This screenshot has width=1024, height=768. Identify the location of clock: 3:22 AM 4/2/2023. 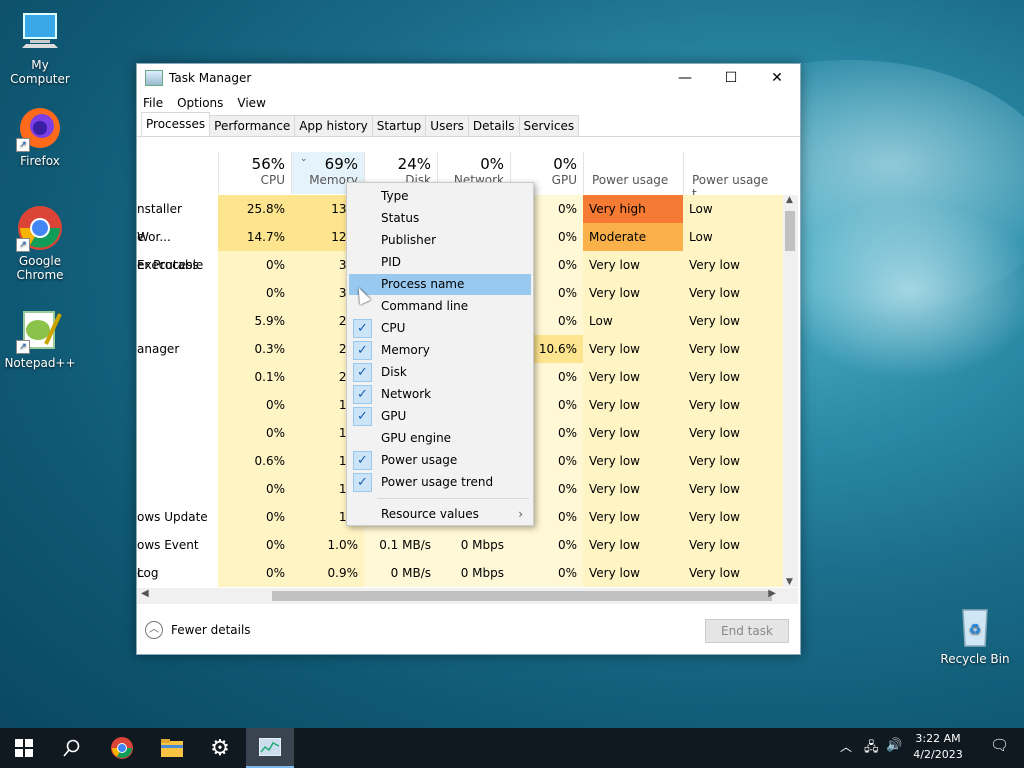
(938, 747).